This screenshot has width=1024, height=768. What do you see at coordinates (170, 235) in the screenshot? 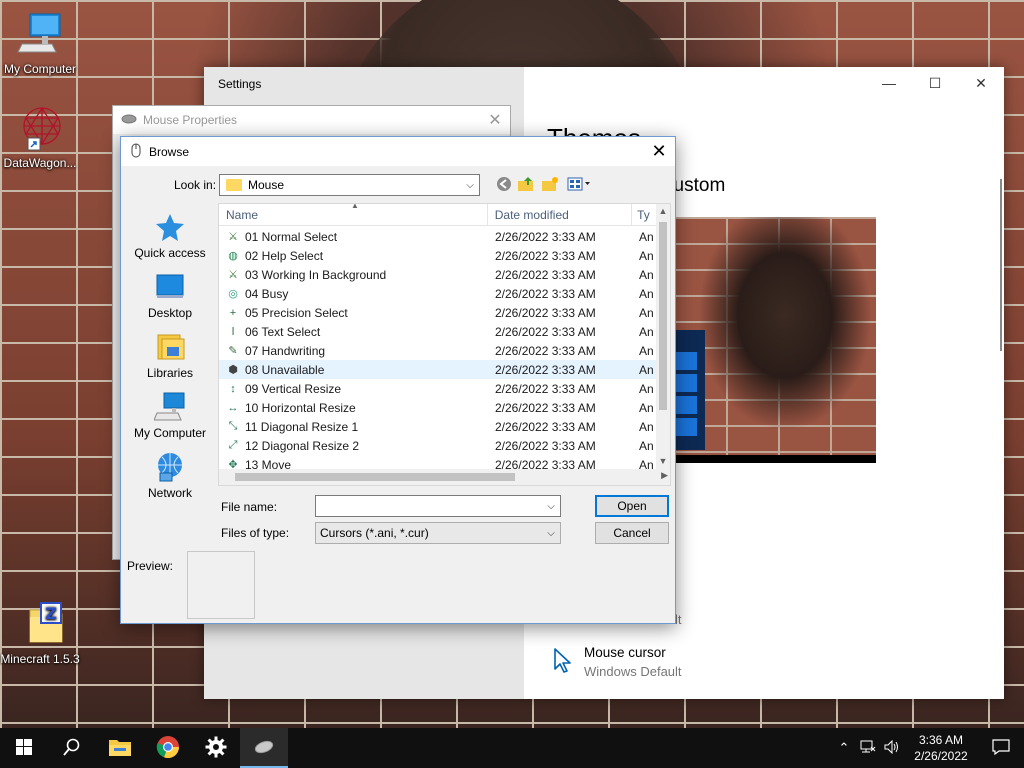
I see `place-quick-access: Quick access` at bounding box center [170, 235].